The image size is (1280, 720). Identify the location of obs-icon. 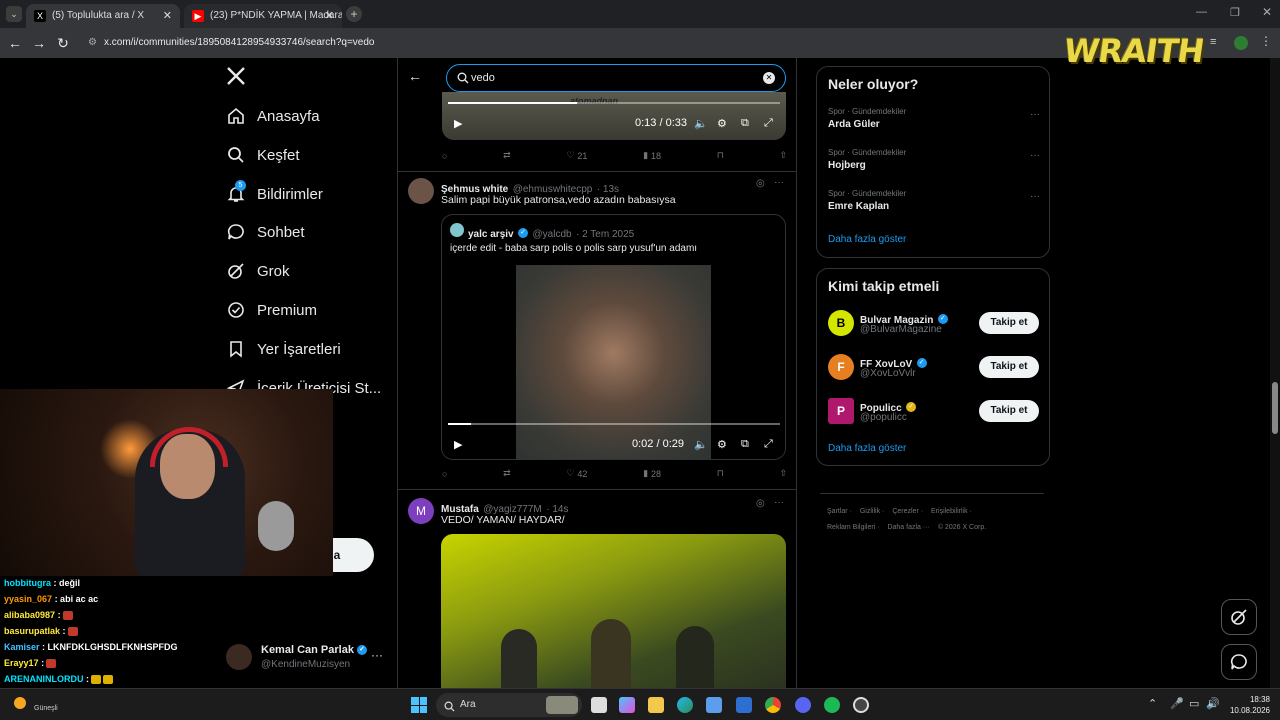
(861, 705).